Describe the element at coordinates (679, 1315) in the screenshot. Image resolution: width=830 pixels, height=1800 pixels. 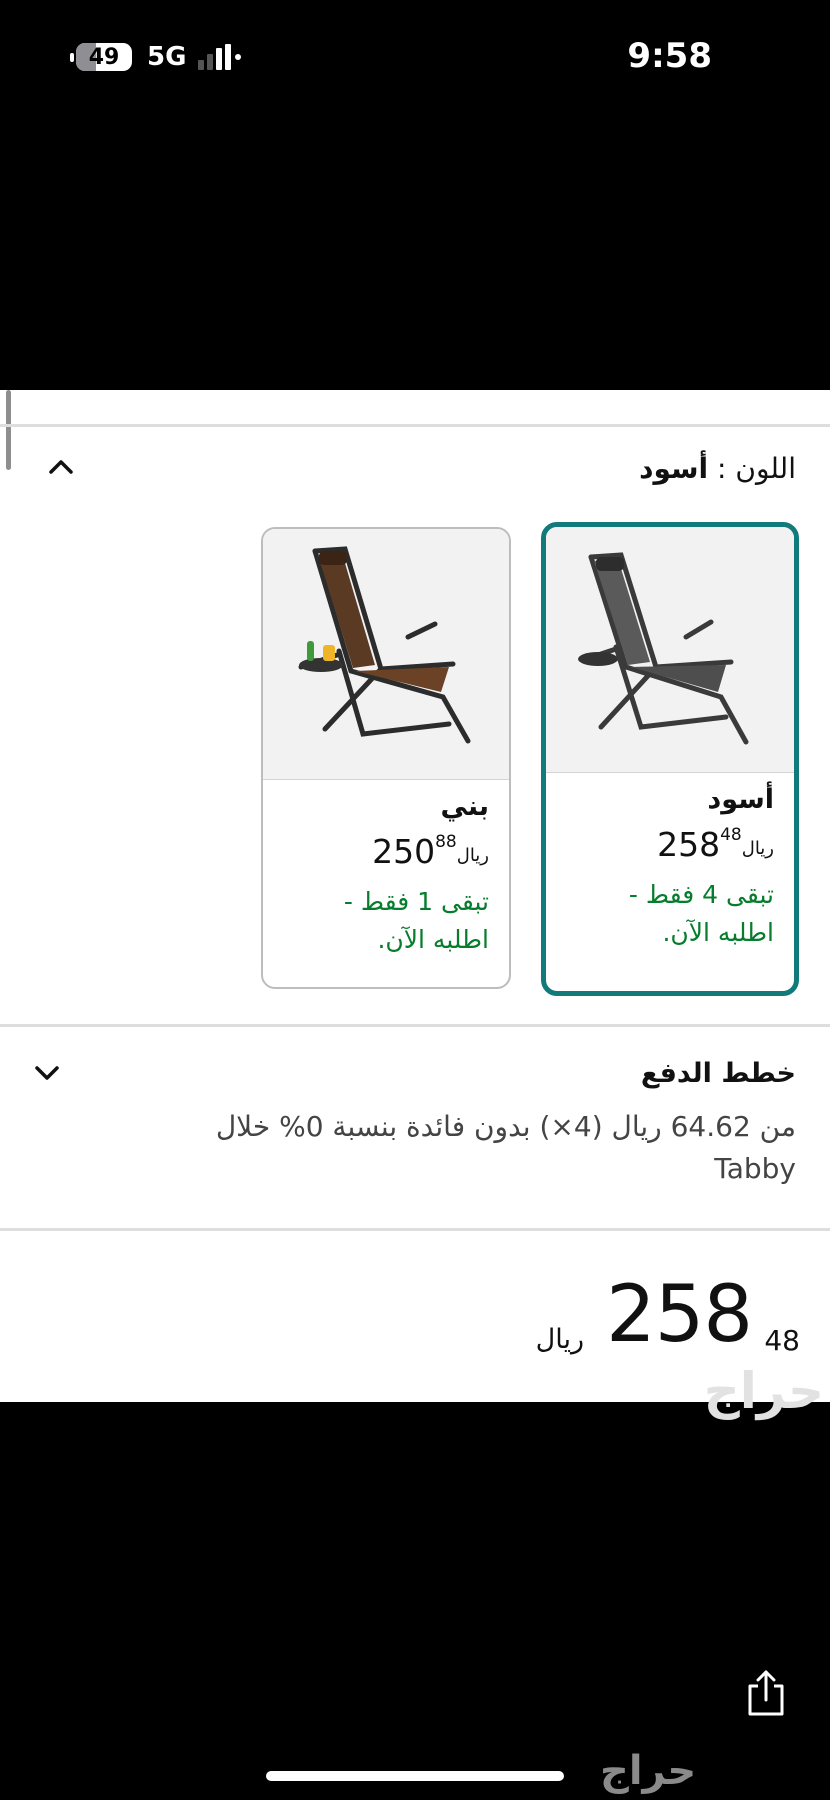
I see `total-price-whole: 258` at that location.